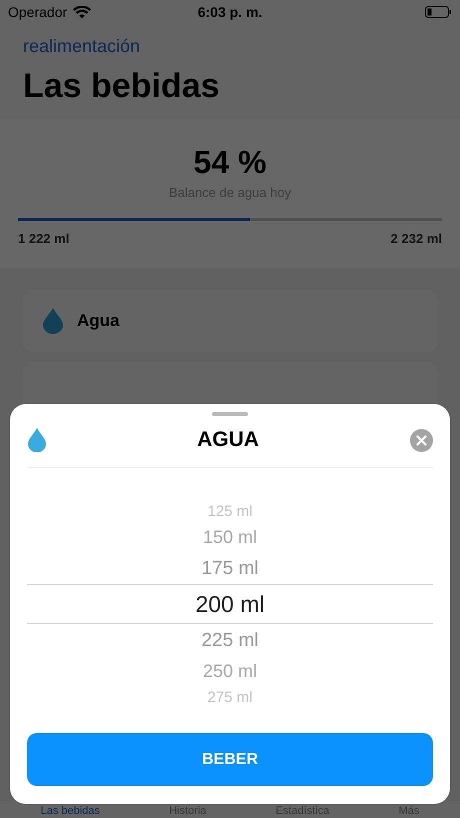 The height and width of the screenshot is (818, 460). What do you see at coordinates (82, 12) in the screenshot?
I see `wifi-icon` at bounding box center [82, 12].